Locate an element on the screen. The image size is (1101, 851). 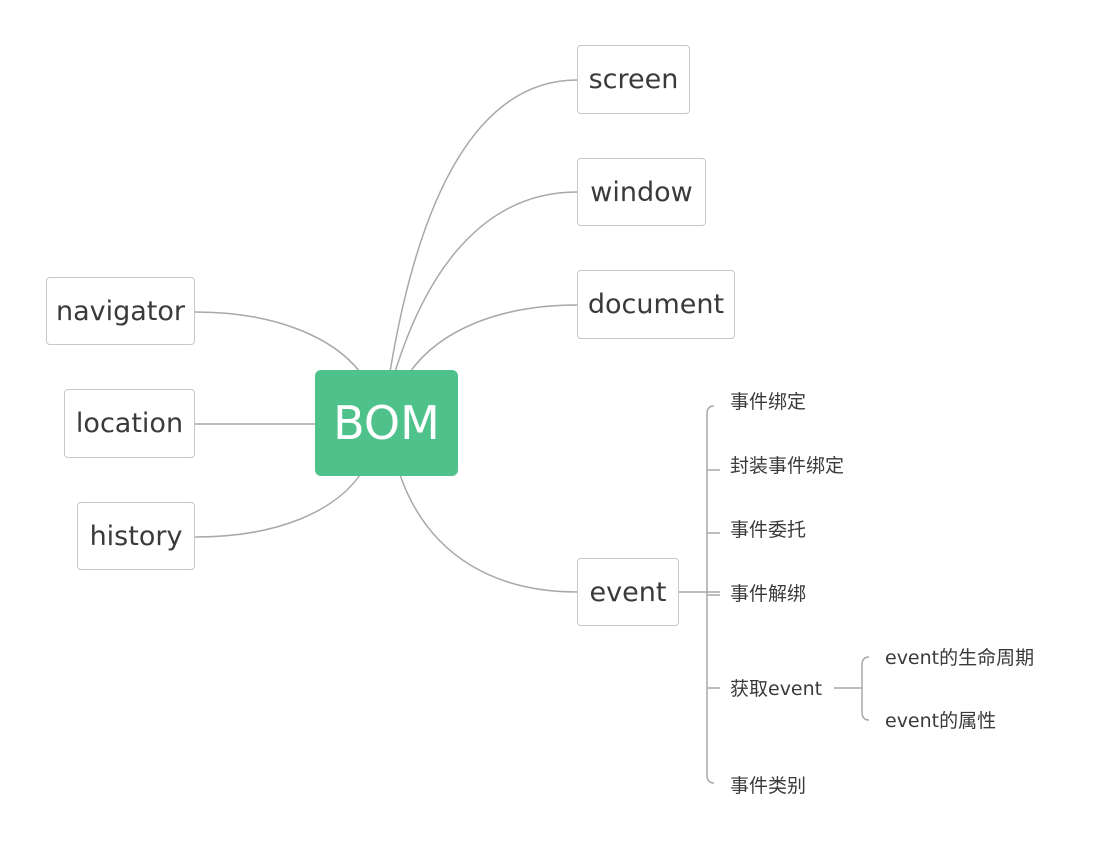
node-event: event is located at coordinates (628, 592).